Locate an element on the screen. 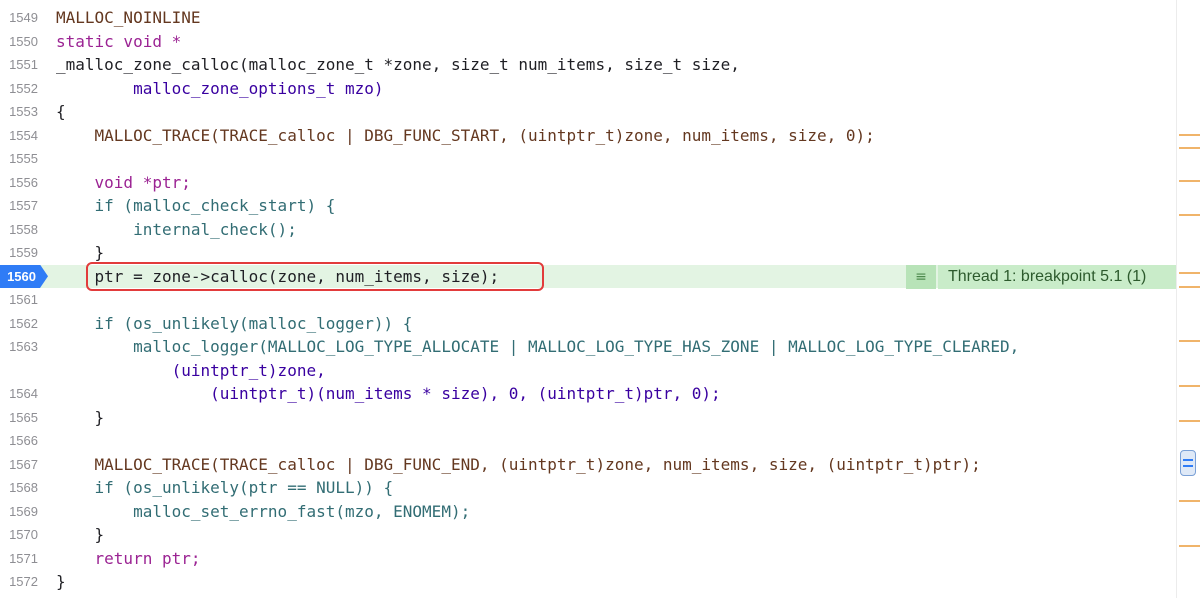 This screenshot has height=598, width=1200. breakpoint-marker: 1560 is located at coordinates (24, 276).